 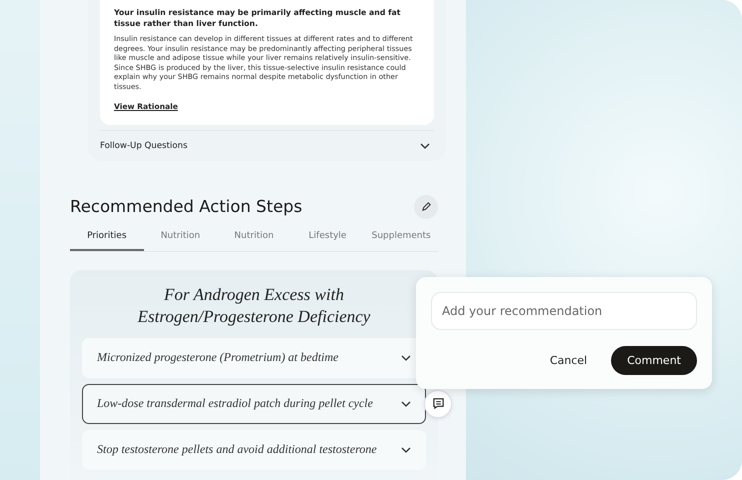 I want to click on section-title: Recommended Action Steps, so click(x=186, y=206).